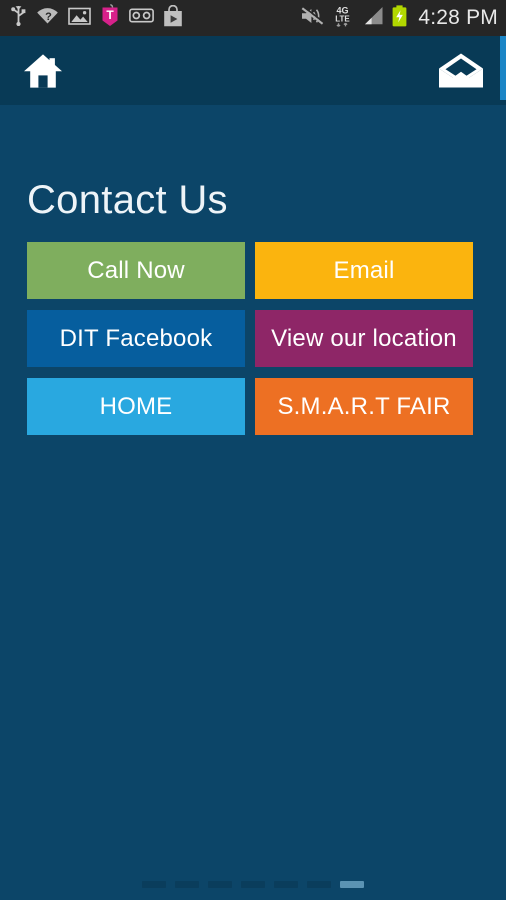  What do you see at coordinates (18, 18) in the screenshot?
I see `usb-icon` at bounding box center [18, 18].